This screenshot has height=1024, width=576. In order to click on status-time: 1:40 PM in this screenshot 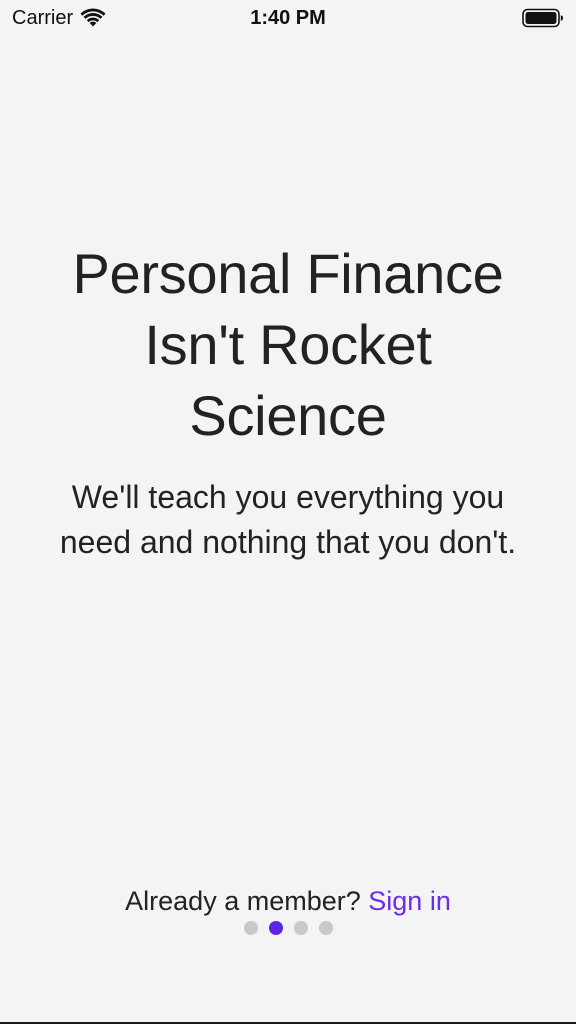, I will do `click(288, 18)`.